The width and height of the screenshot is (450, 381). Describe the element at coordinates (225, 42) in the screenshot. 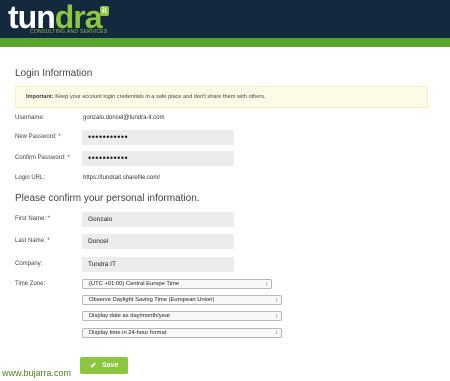

I see `header-accent-bar` at that location.